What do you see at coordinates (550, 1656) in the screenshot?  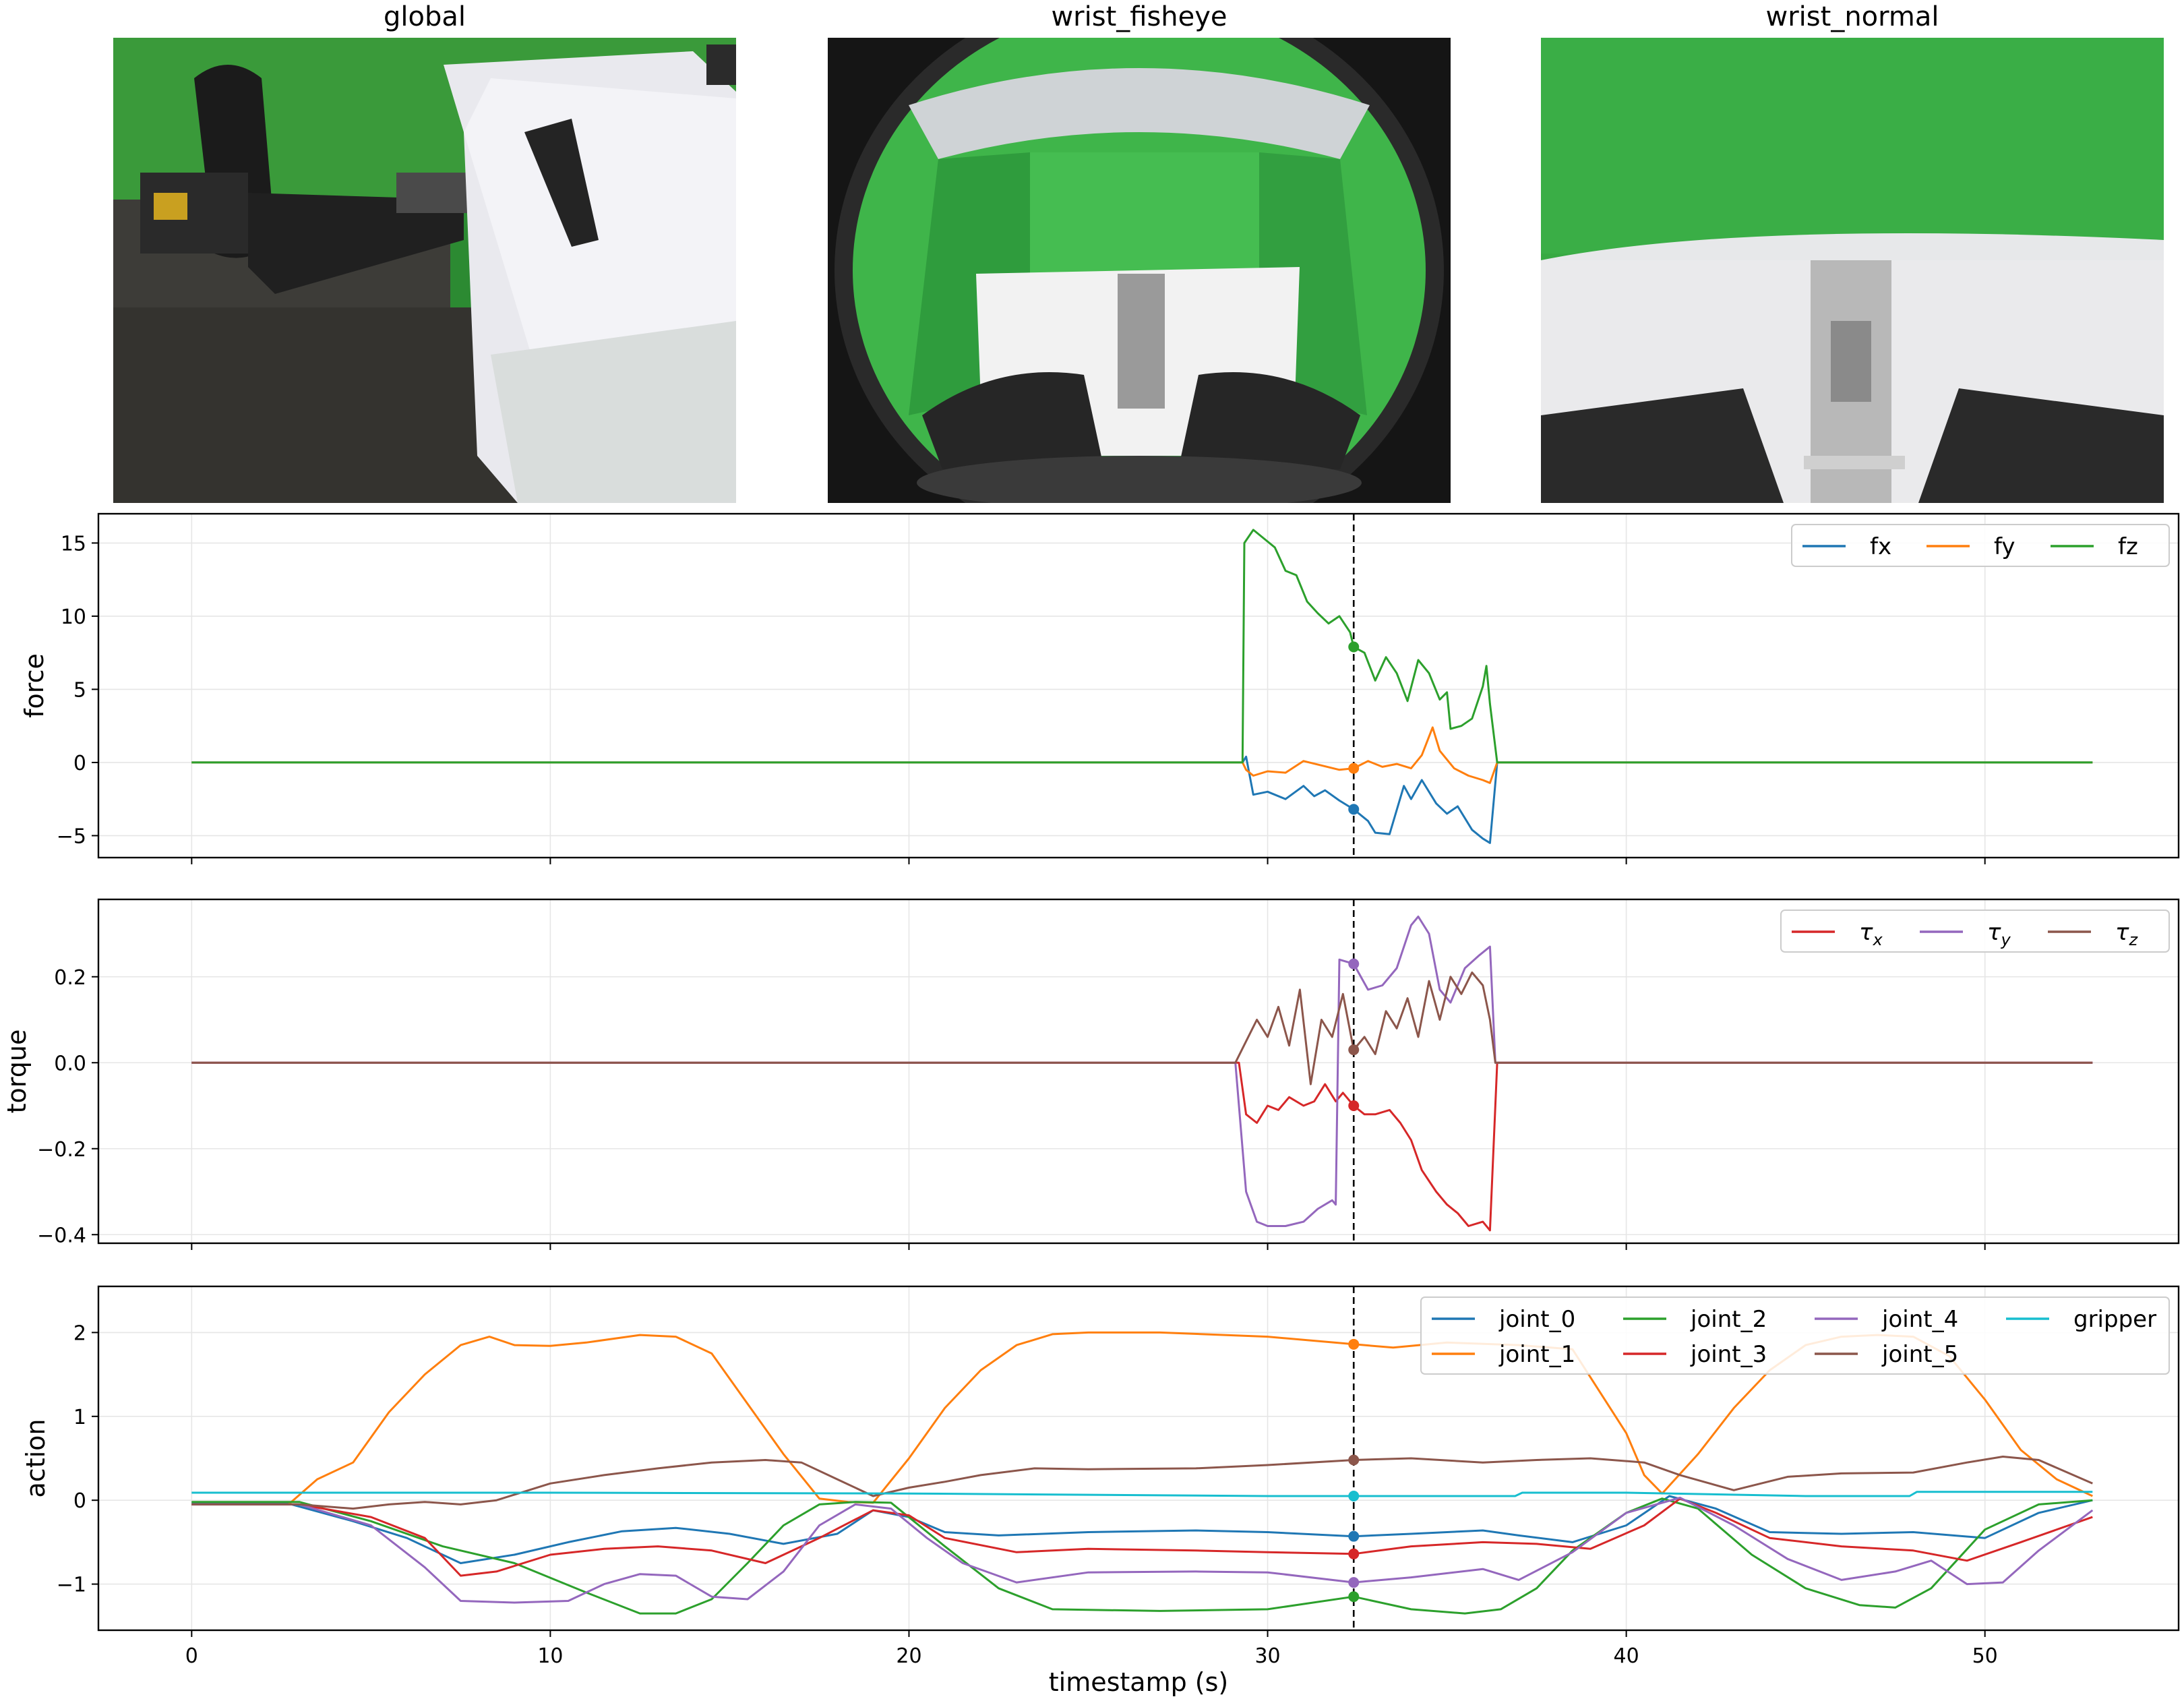 I see `action-x-tick-label: 10` at bounding box center [550, 1656].